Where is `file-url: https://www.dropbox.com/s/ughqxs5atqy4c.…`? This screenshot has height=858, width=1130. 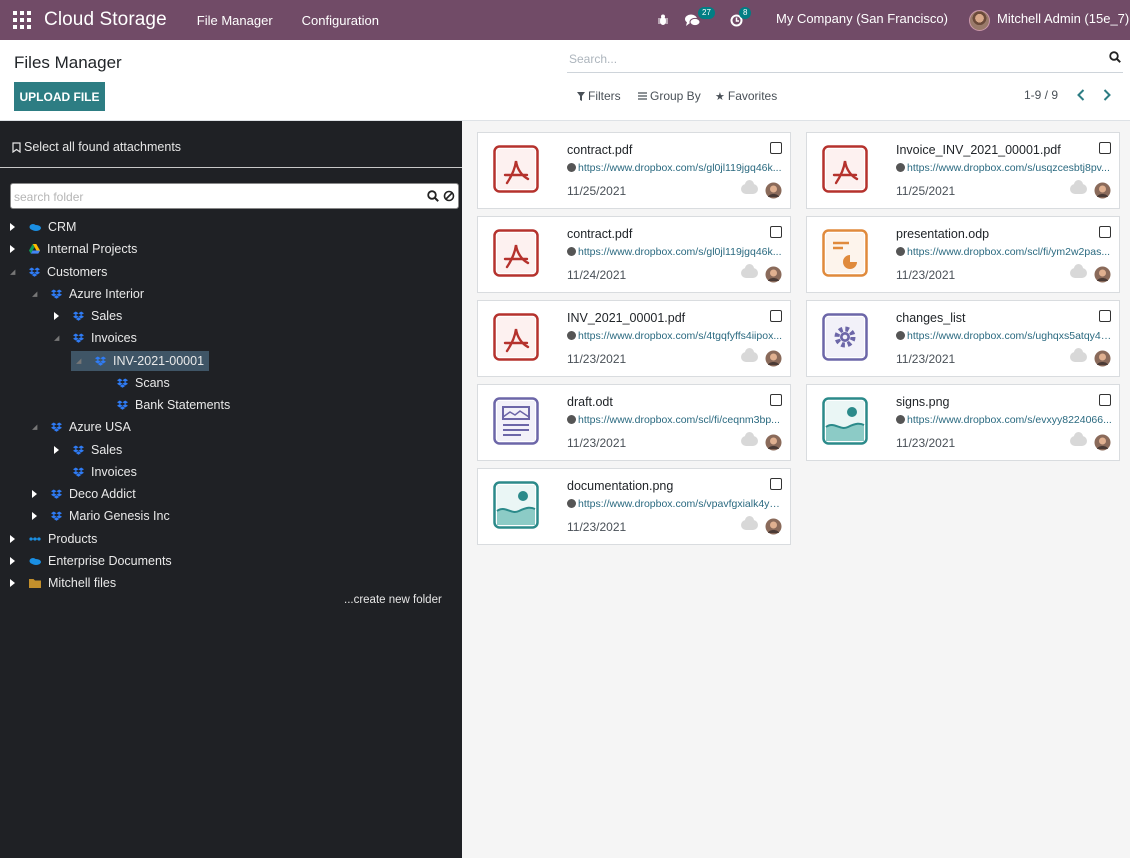
file-url: https://www.dropbox.com/s/ughqxs5atqy4c.… is located at coordinates (1004, 336).